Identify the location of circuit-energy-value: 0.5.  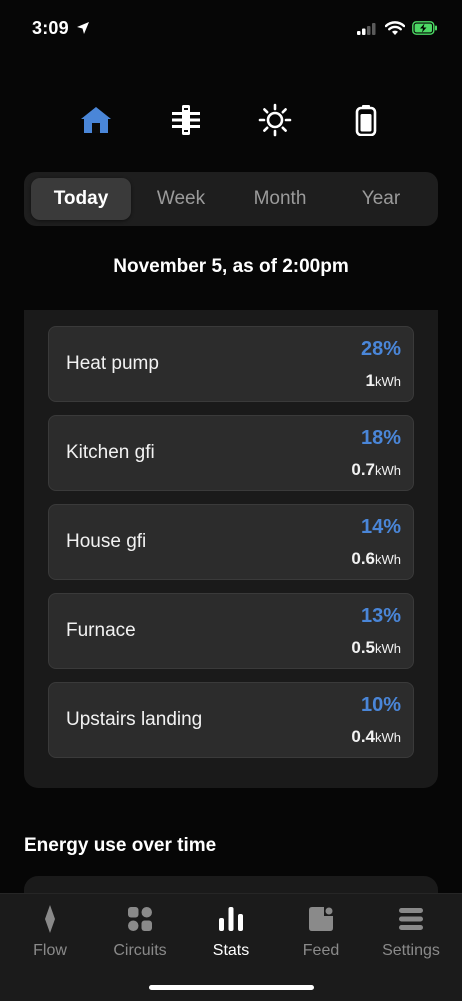
(363, 647).